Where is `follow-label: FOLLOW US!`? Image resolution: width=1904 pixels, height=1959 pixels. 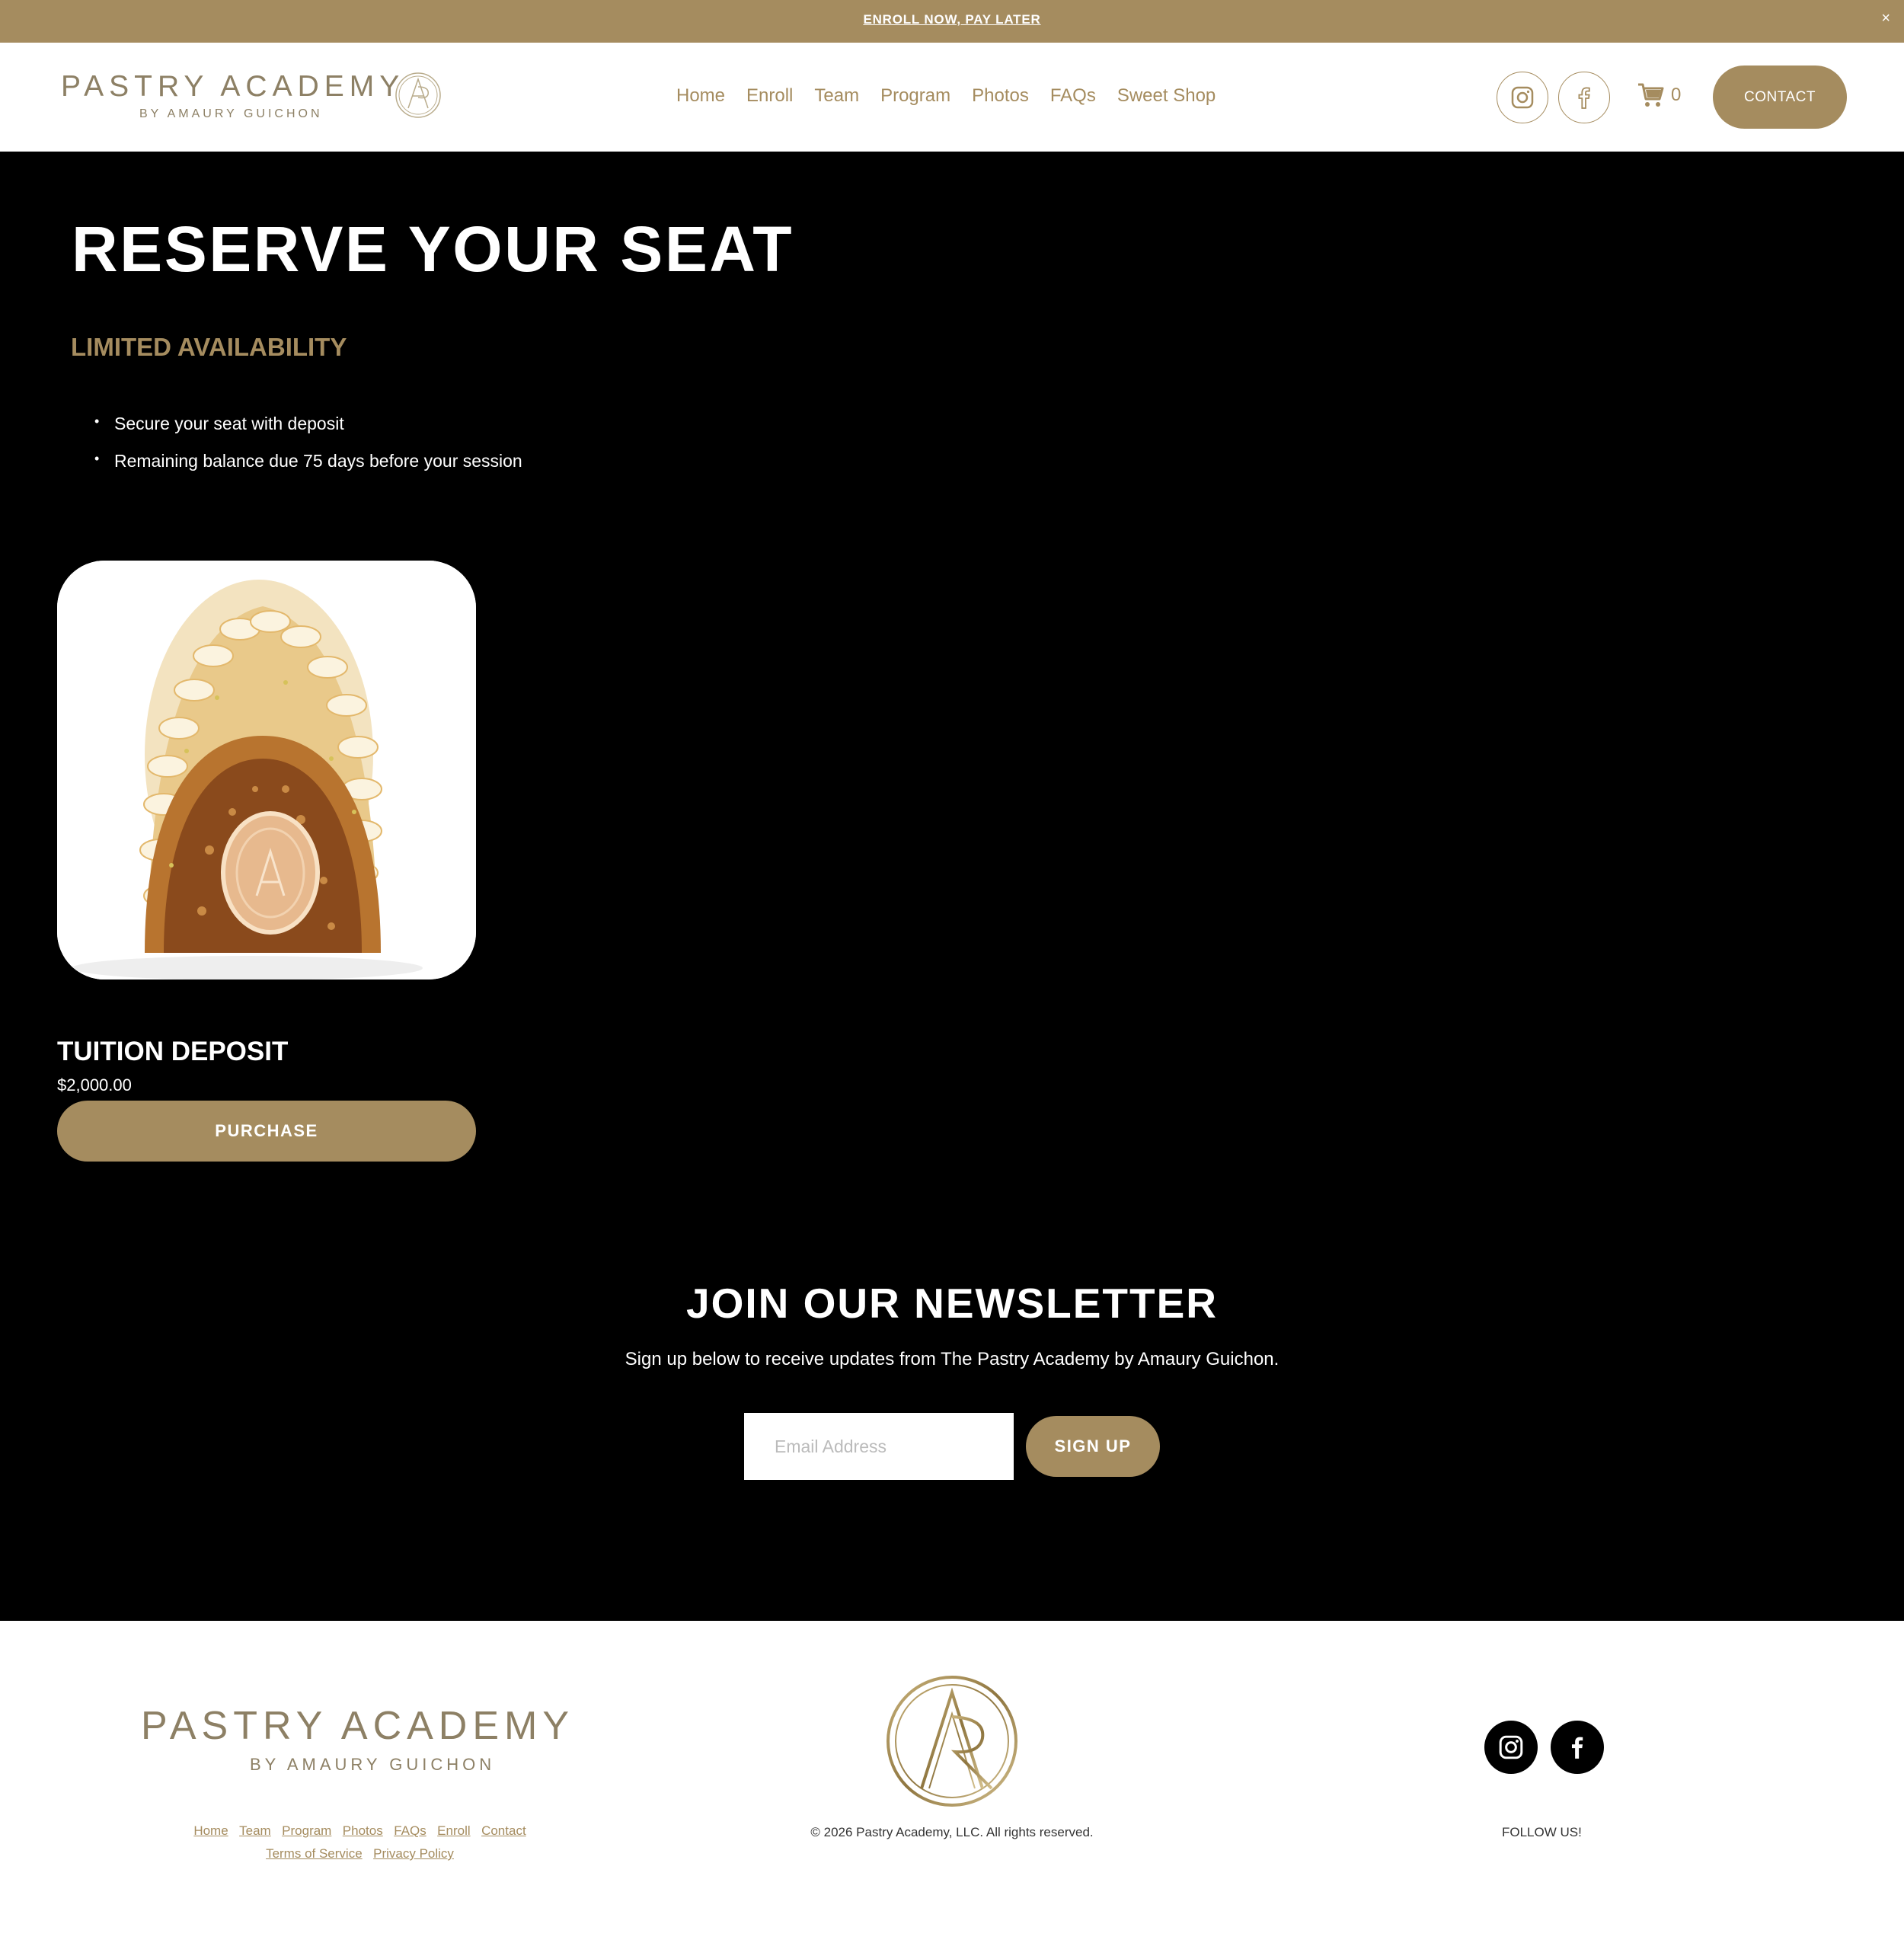 follow-label: FOLLOW US! is located at coordinates (1542, 1832).